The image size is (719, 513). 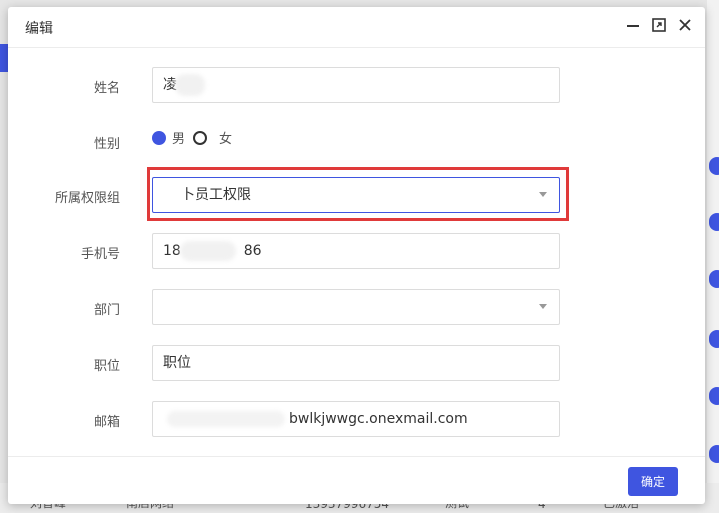 What do you see at coordinates (4, 58) in the screenshot?
I see `background-left-tab` at bounding box center [4, 58].